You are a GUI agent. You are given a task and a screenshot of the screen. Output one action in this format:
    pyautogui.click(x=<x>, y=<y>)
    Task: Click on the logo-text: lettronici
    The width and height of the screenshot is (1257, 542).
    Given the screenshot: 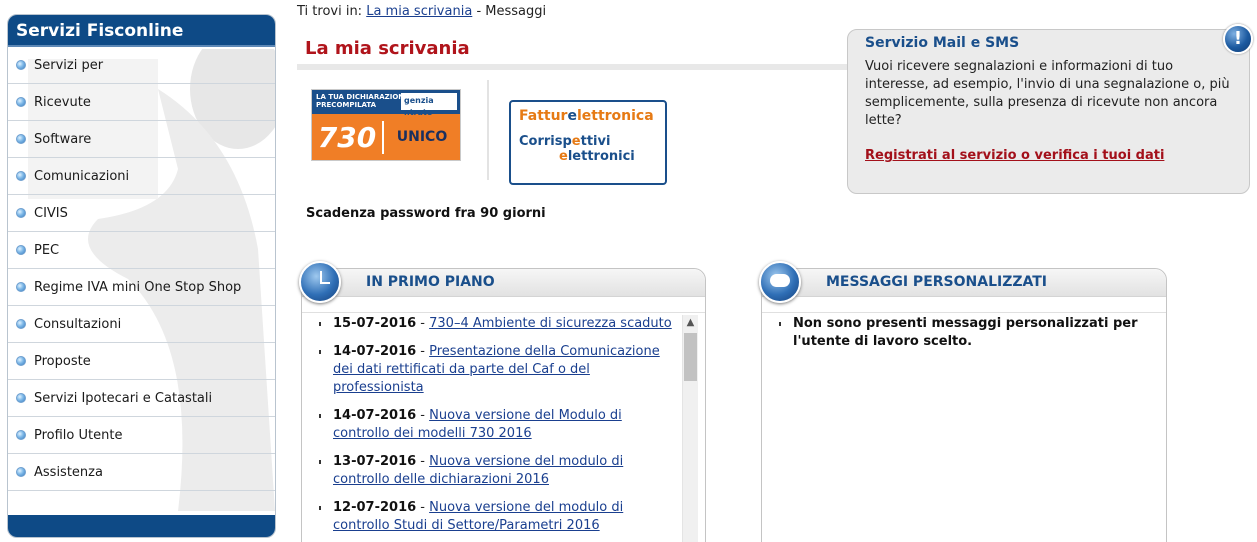 What is the action you would take?
    pyautogui.click(x=601, y=156)
    